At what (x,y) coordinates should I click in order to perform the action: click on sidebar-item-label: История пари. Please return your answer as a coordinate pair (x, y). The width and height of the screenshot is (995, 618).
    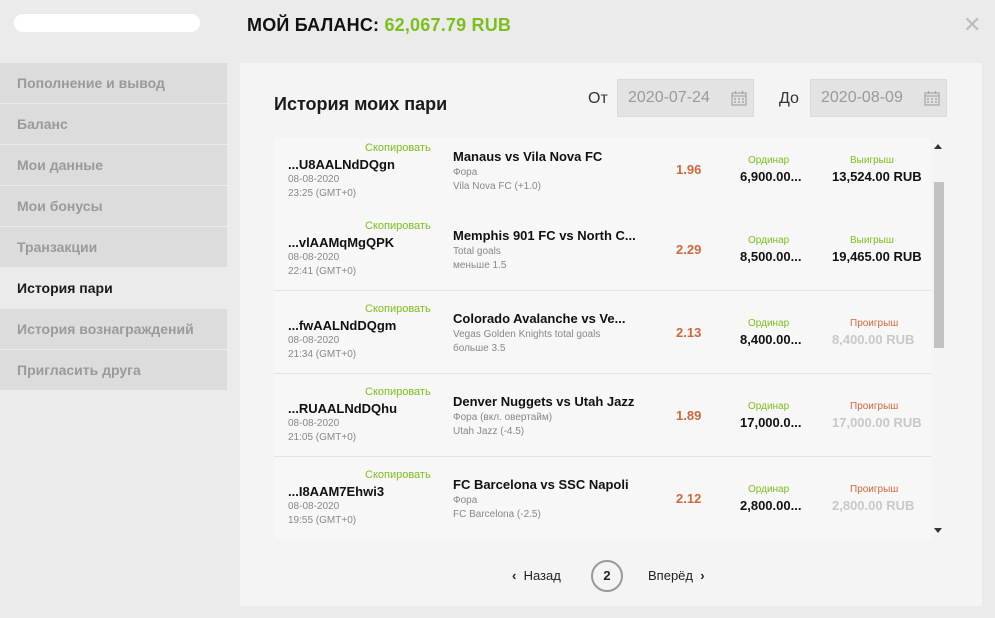
    Looking at the image, I should click on (65, 288).